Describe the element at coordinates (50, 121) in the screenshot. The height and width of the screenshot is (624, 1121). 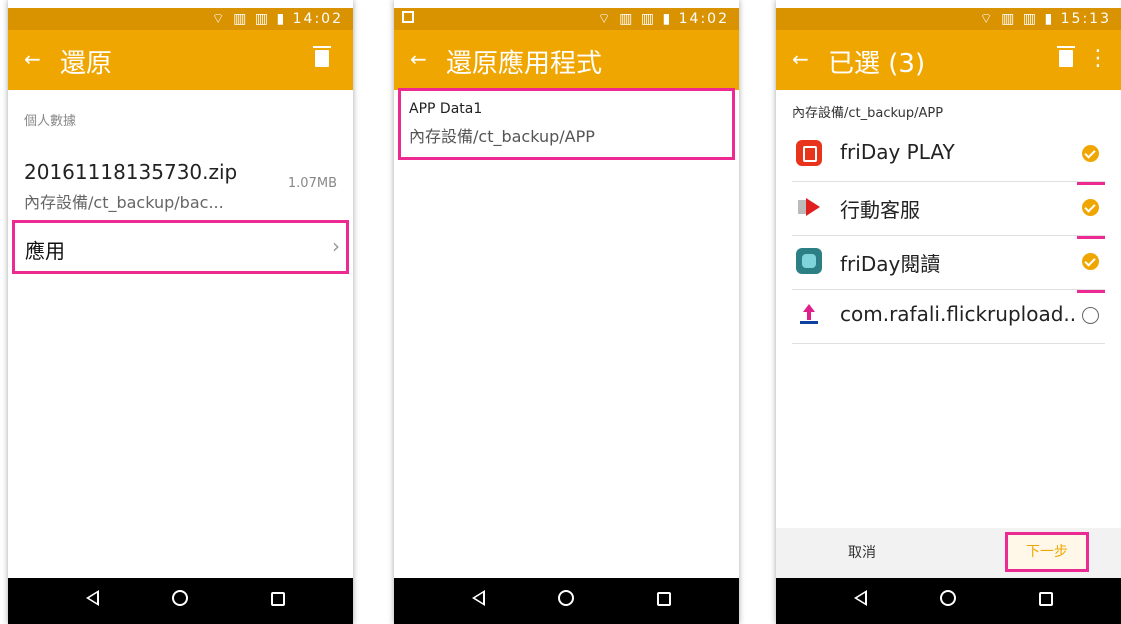
I see `section-header: 個人數據` at that location.